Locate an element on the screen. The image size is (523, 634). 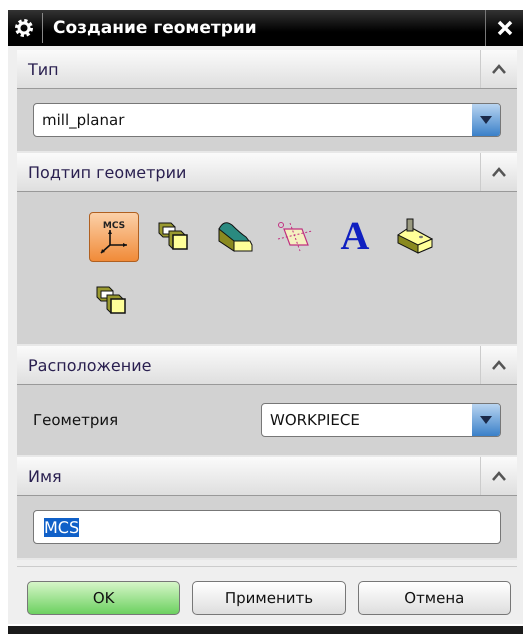
geometry-type-button: MCS is located at coordinates (114, 237).